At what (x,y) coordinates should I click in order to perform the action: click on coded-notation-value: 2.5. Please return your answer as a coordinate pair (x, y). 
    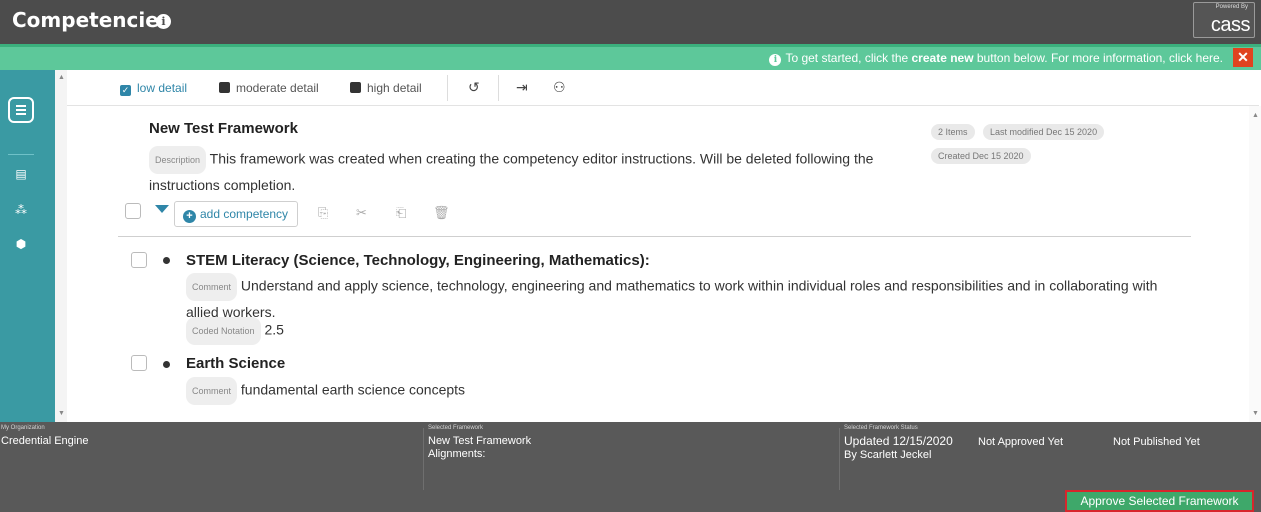
    Looking at the image, I should click on (274, 329).